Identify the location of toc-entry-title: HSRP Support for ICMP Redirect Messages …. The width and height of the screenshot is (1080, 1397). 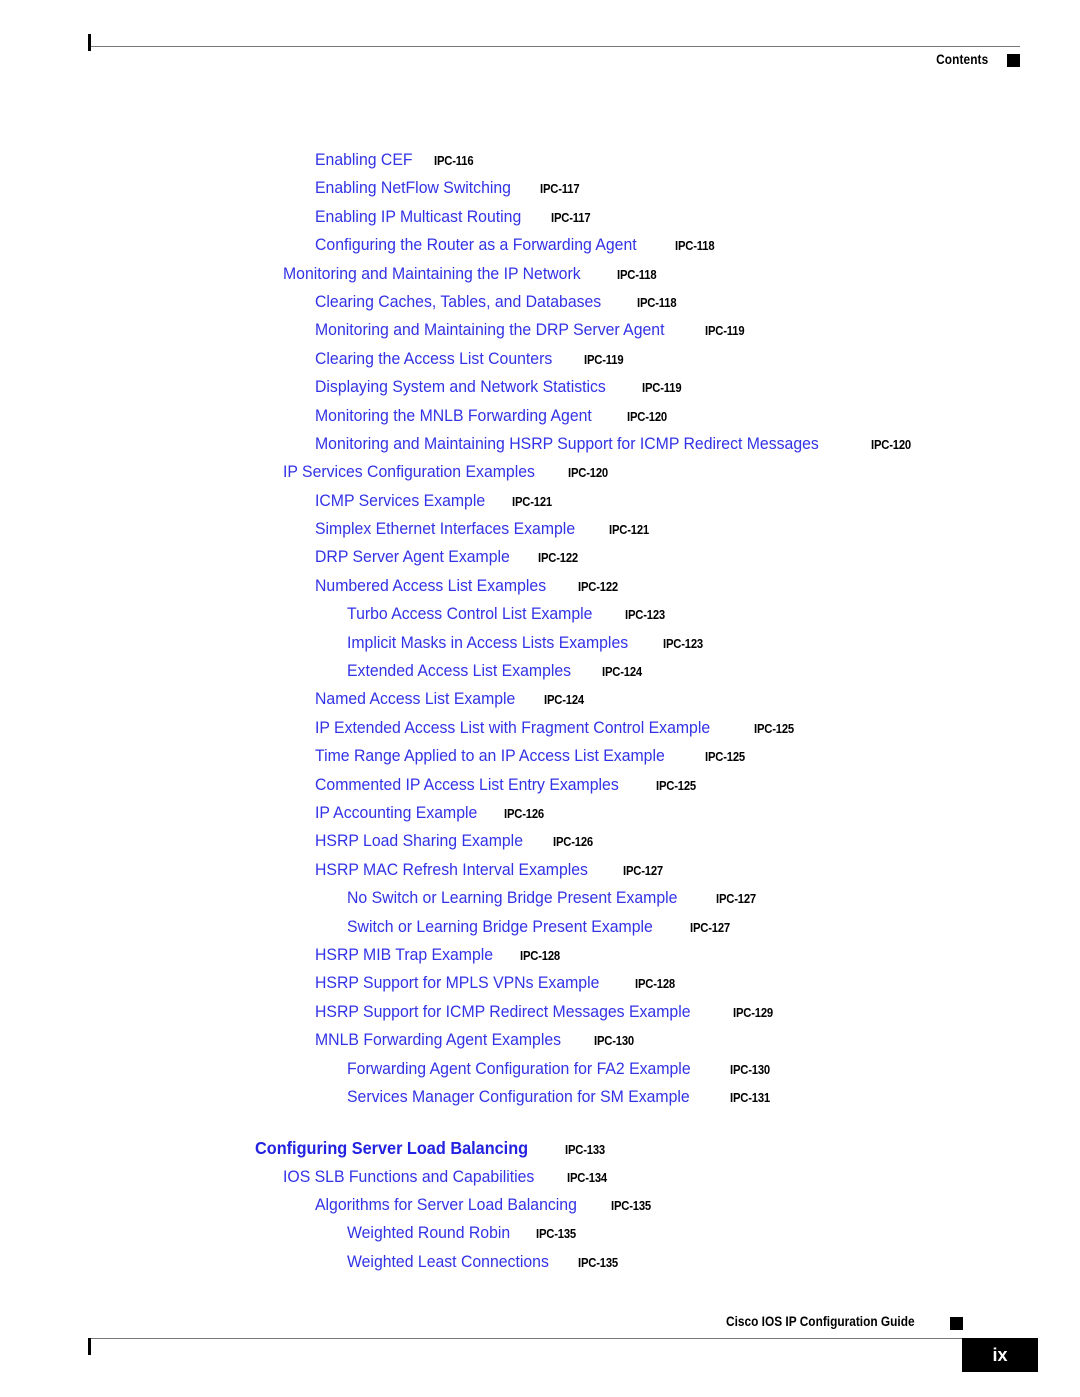
(503, 1012).